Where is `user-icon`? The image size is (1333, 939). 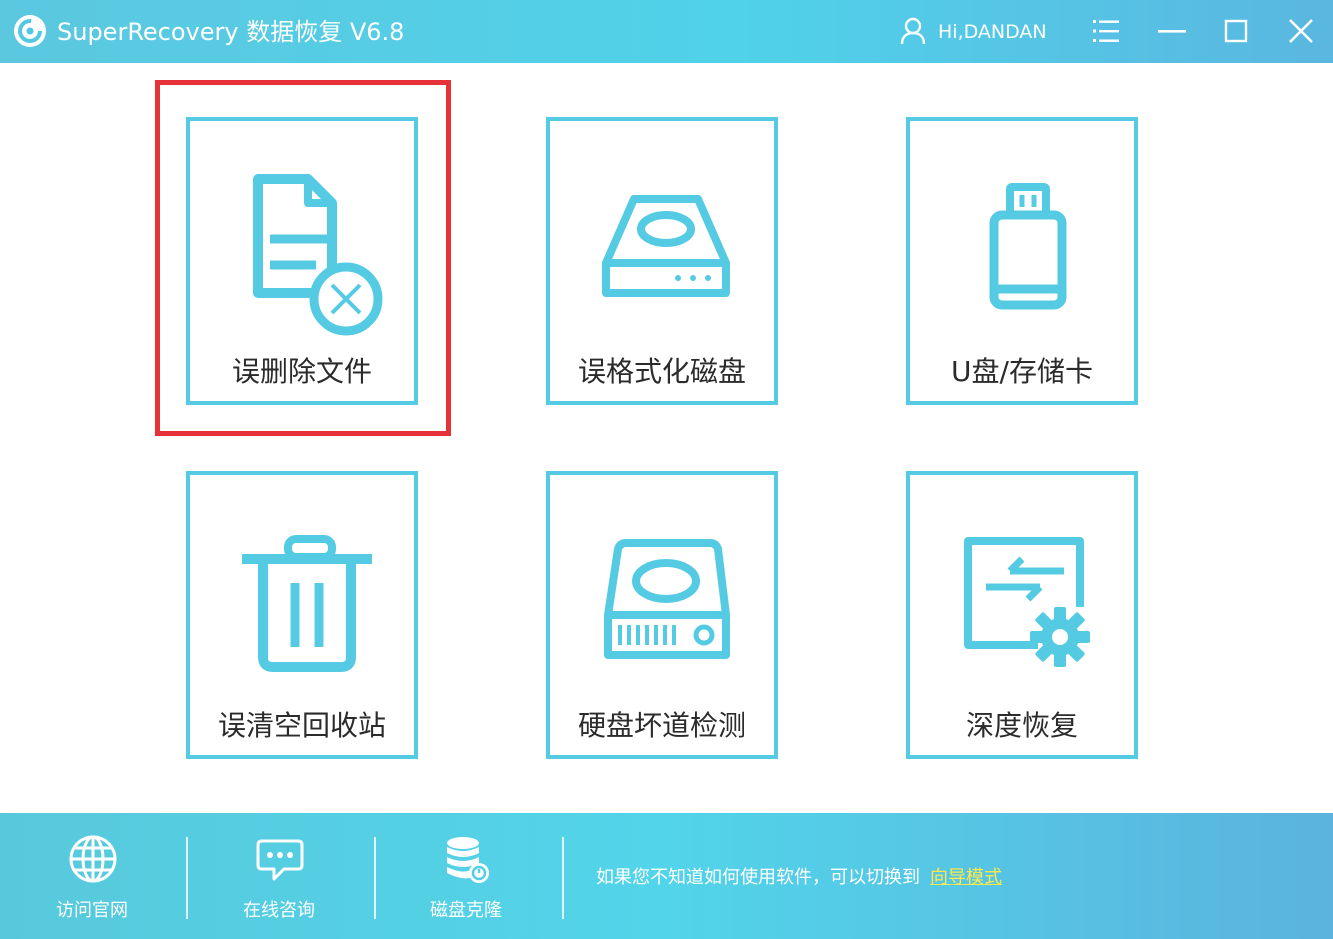
user-icon is located at coordinates (913, 31).